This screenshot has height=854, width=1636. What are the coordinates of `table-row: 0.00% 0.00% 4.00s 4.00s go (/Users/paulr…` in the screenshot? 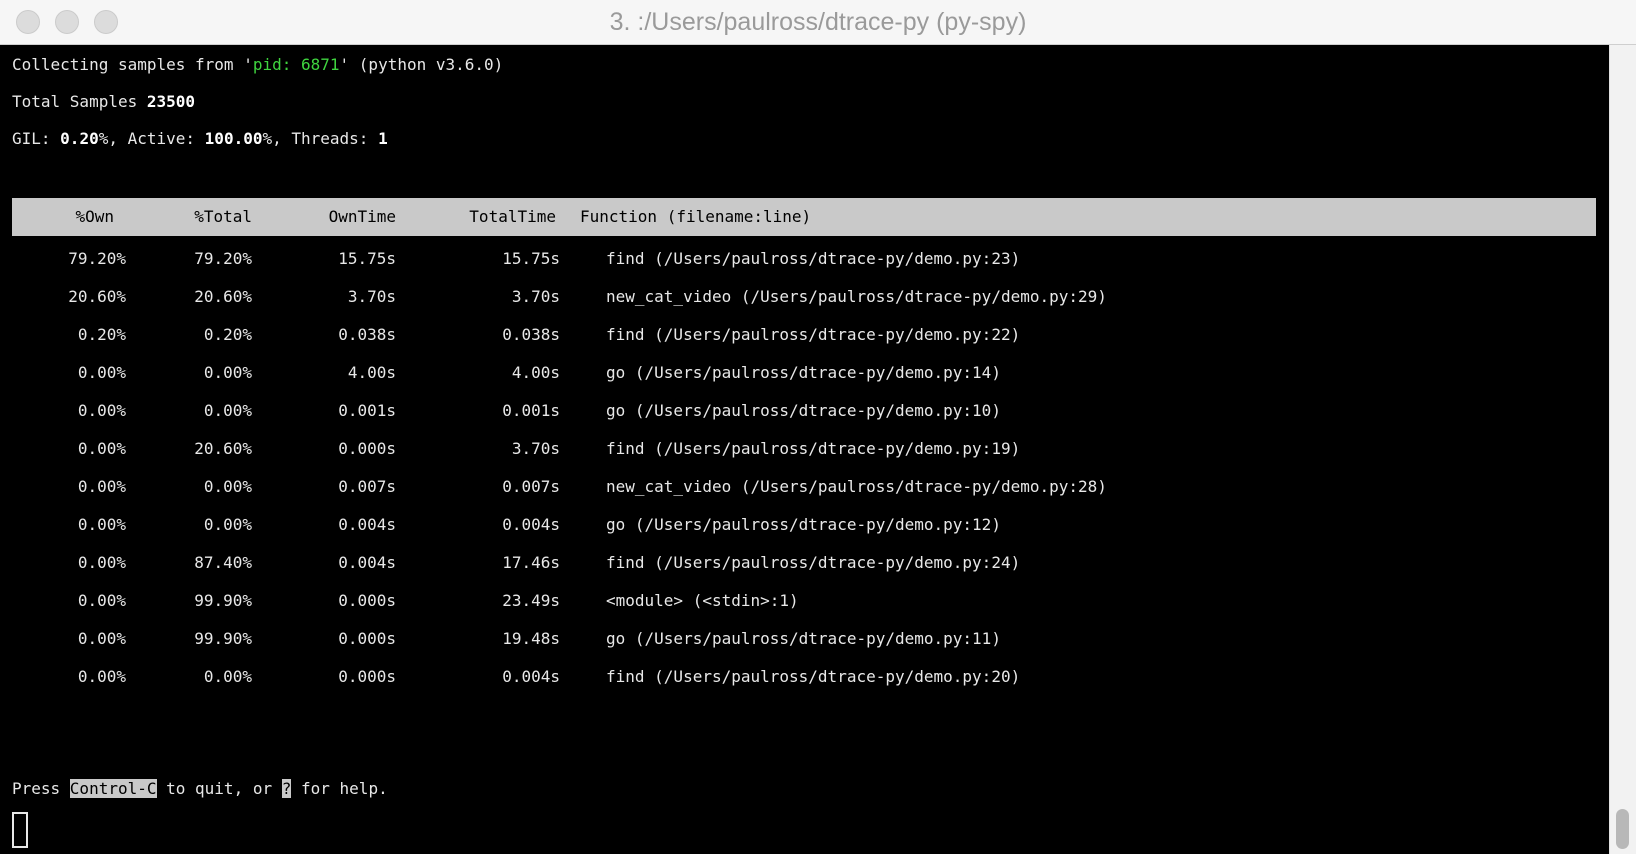 It's located at (804, 373).